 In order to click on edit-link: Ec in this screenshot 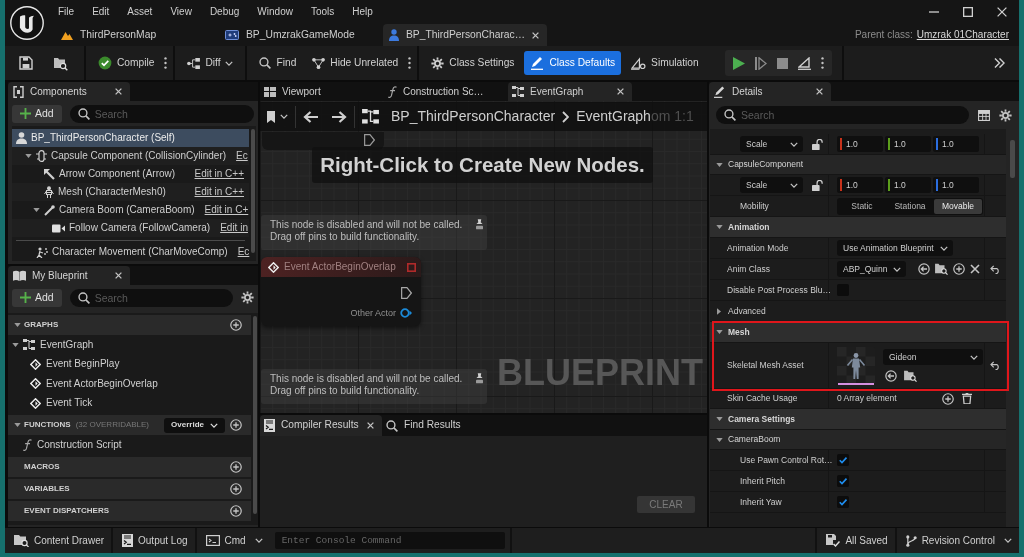, I will do `click(239, 156)`.